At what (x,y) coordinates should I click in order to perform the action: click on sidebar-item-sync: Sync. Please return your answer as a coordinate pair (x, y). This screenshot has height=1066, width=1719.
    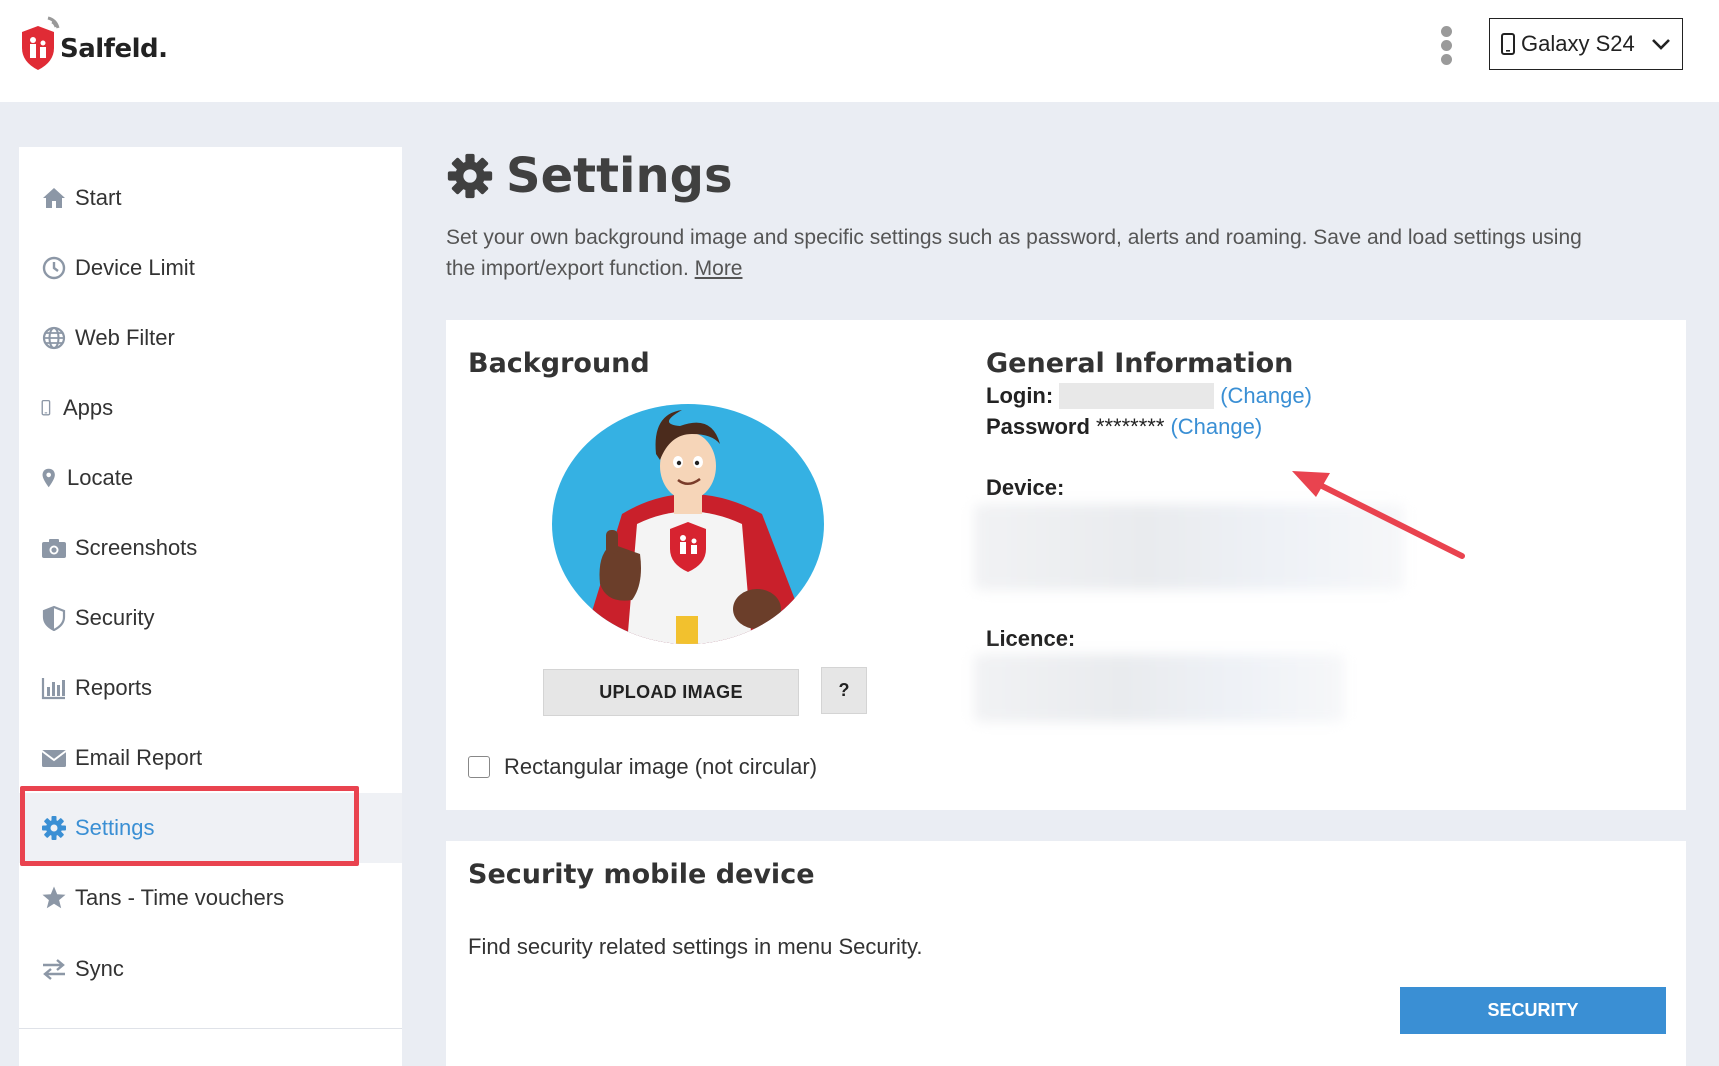
    Looking at the image, I should click on (210, 969).